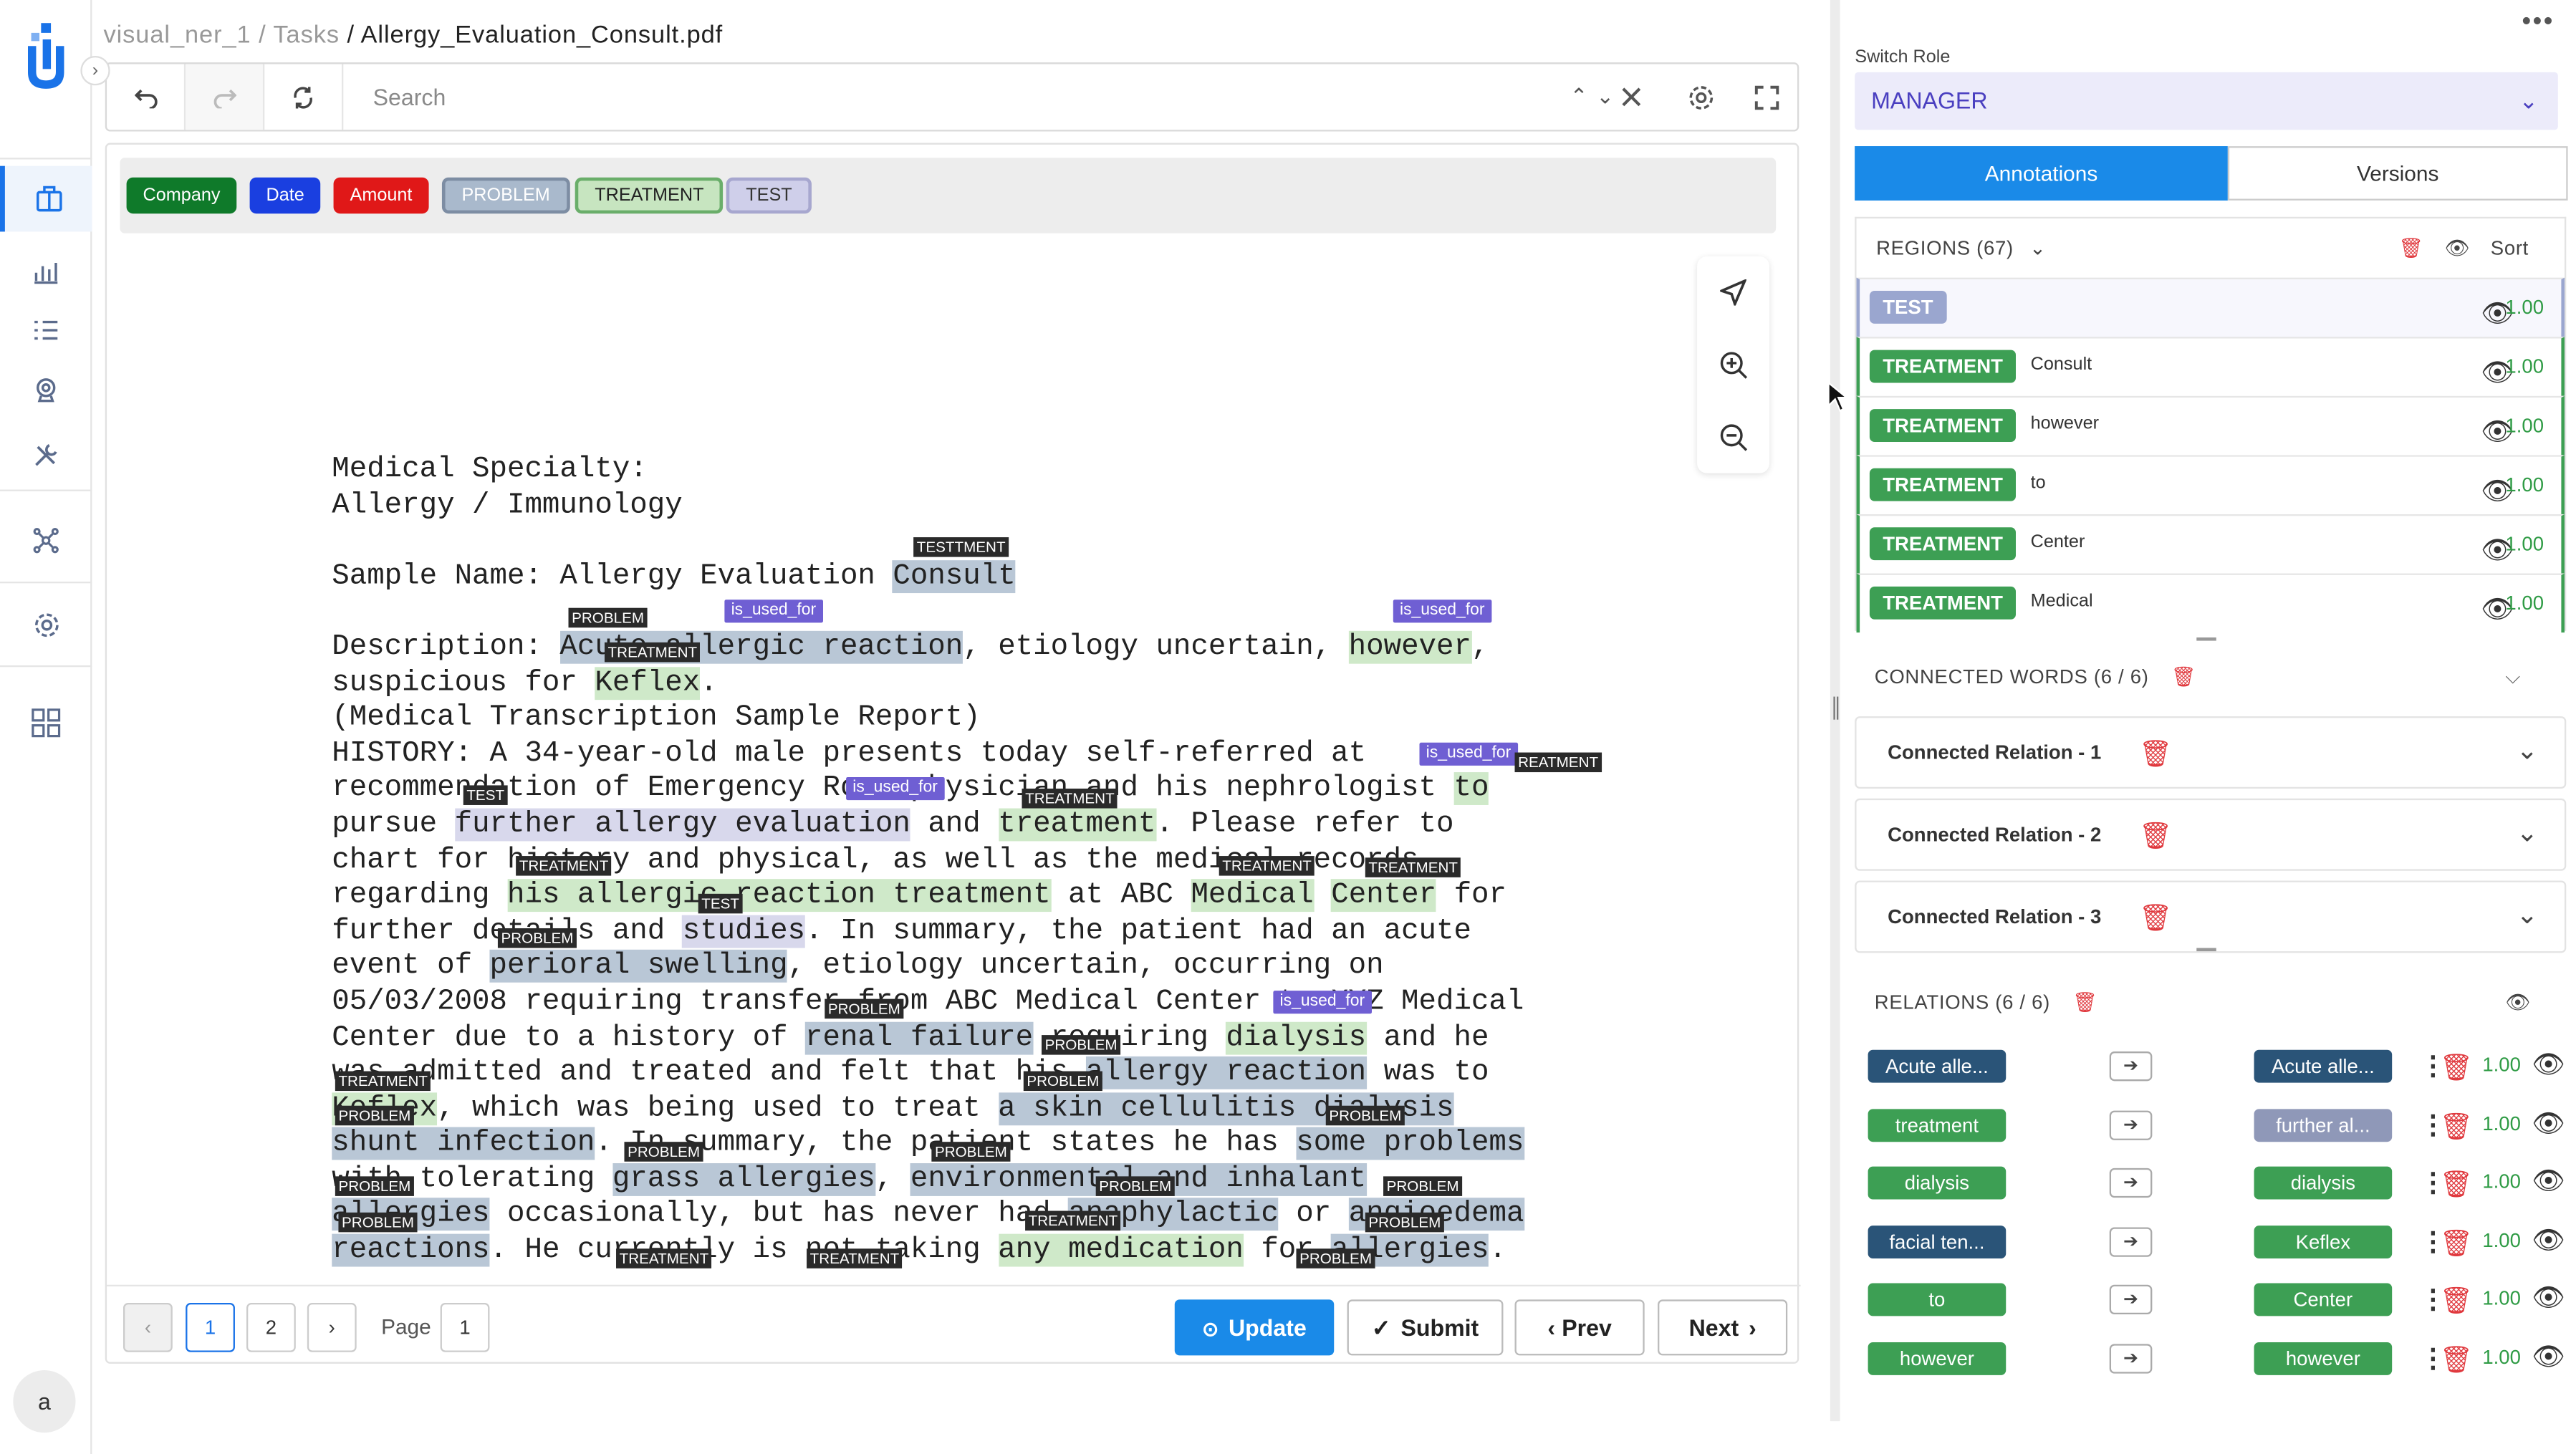 This screenshot has width=2576, height=1454. Describe the element at coordinates (650, 195) in the screenshot. I see `label-treatment: TREATMENT` at that location.